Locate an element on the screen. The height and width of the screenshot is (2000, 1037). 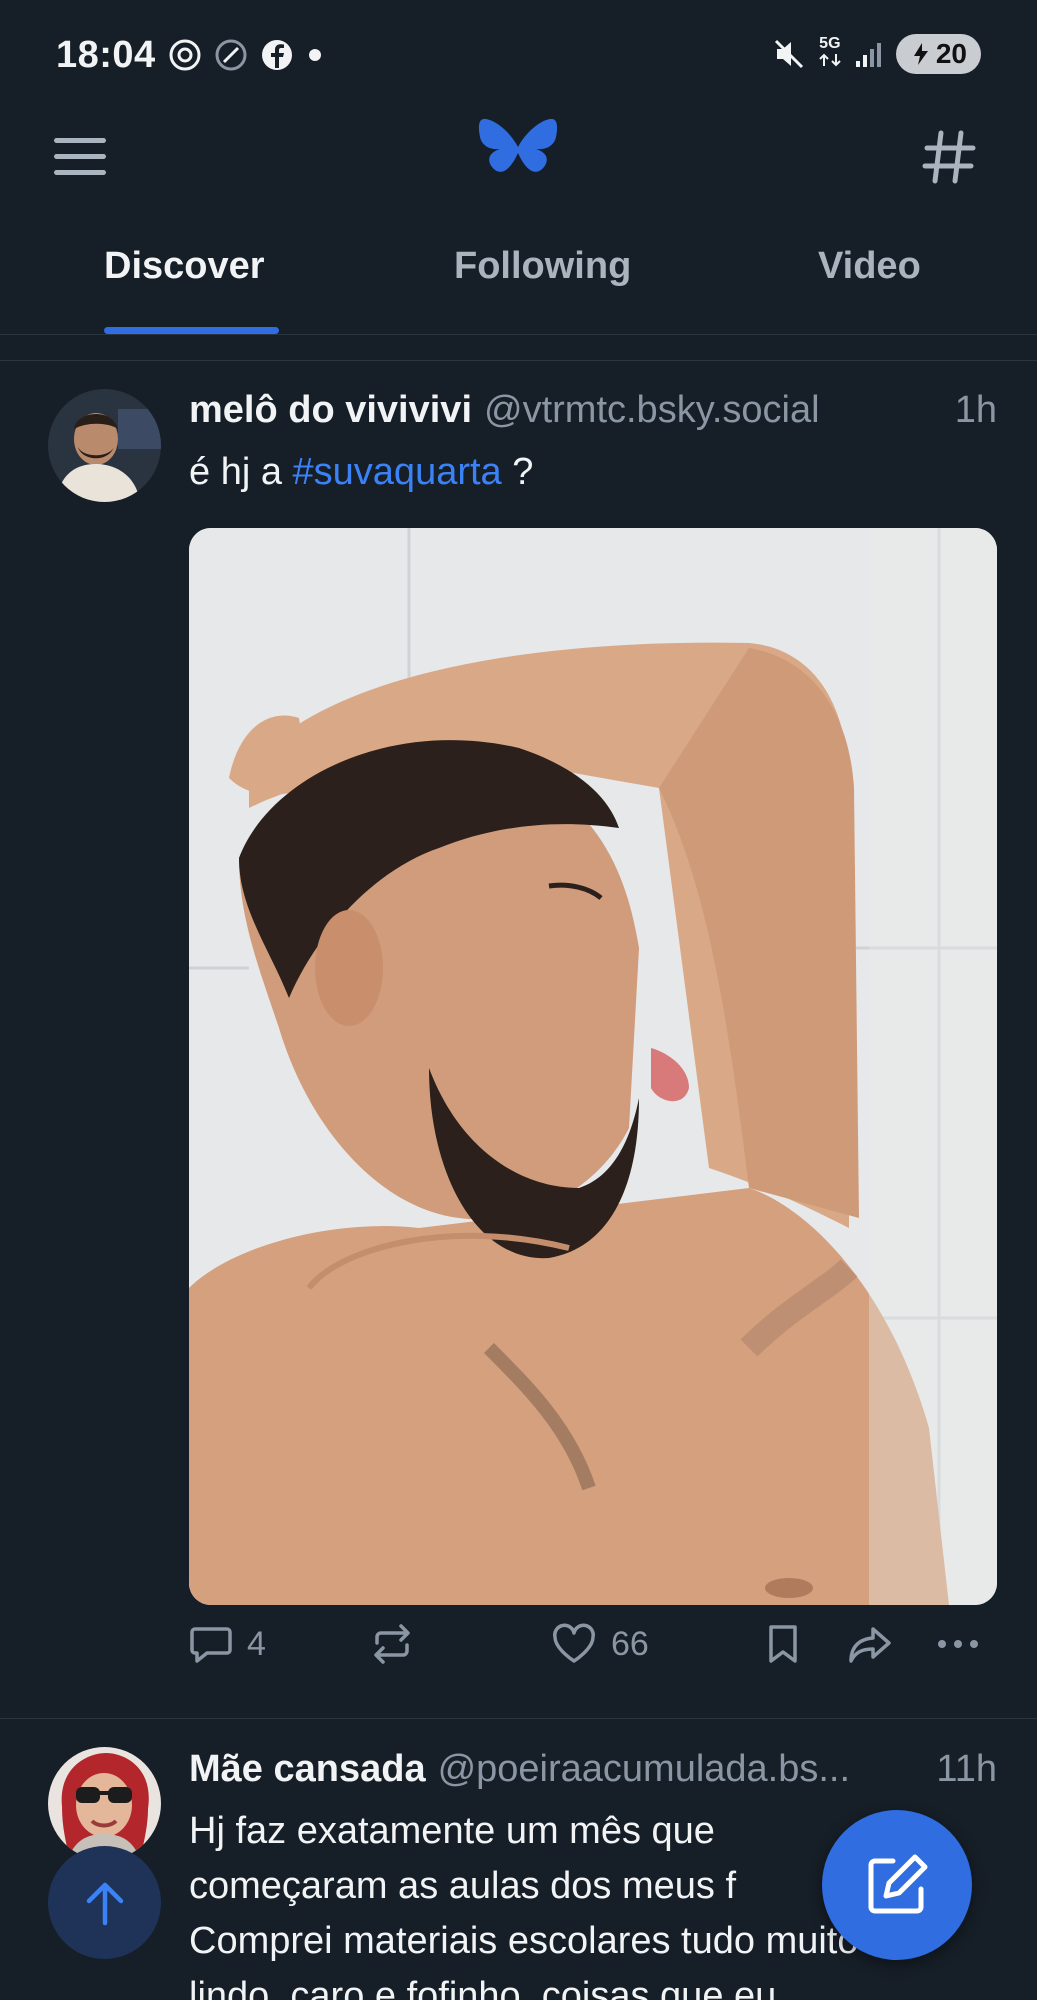
top-app-bar is located at coordinates (518, 165).